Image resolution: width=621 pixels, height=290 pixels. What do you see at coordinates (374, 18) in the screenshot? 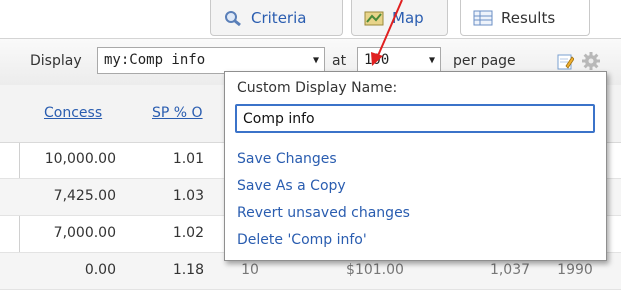
I see `map-icon` at bounding box center [374, 18].